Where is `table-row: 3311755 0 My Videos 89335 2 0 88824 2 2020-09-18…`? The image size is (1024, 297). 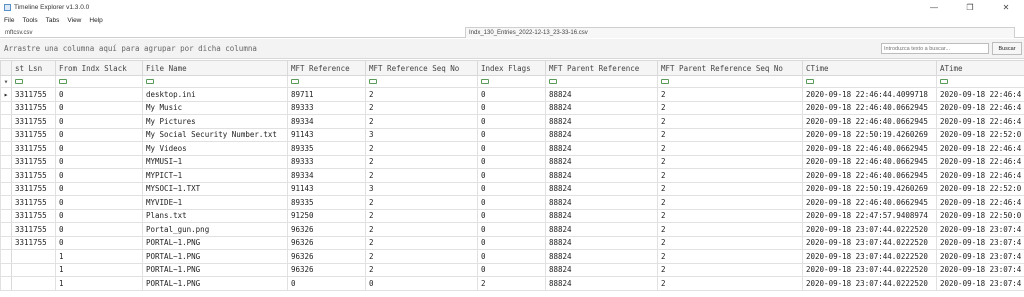
table-row: 3311755 0 My Videos 89335 2 0 88824 2 2020-09-18… is located at coordinates (512, 148).